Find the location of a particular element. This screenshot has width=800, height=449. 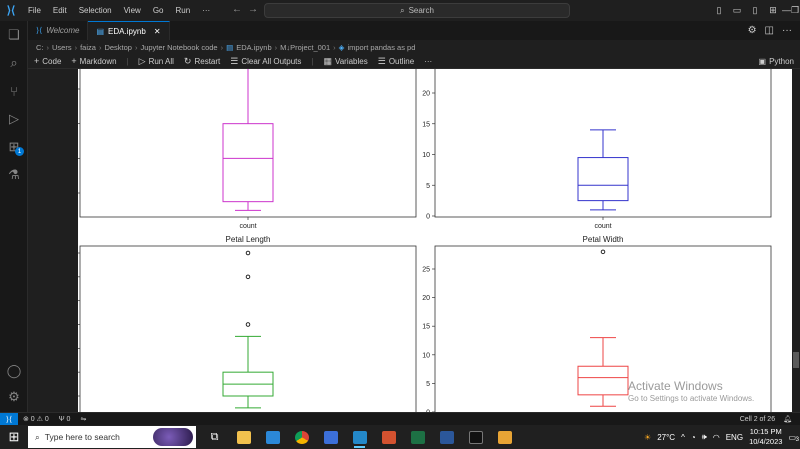

breadcrumb-item: faiza is located at coordinates (88, 47).